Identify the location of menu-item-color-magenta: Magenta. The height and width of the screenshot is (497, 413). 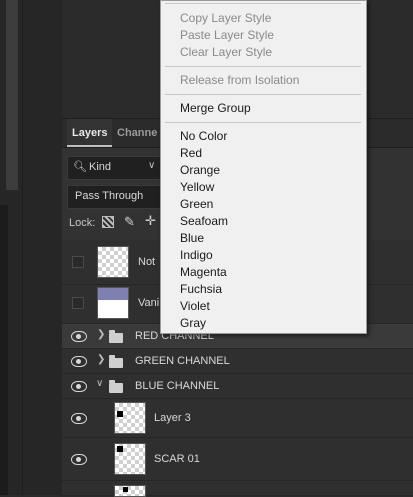
(203, 272).